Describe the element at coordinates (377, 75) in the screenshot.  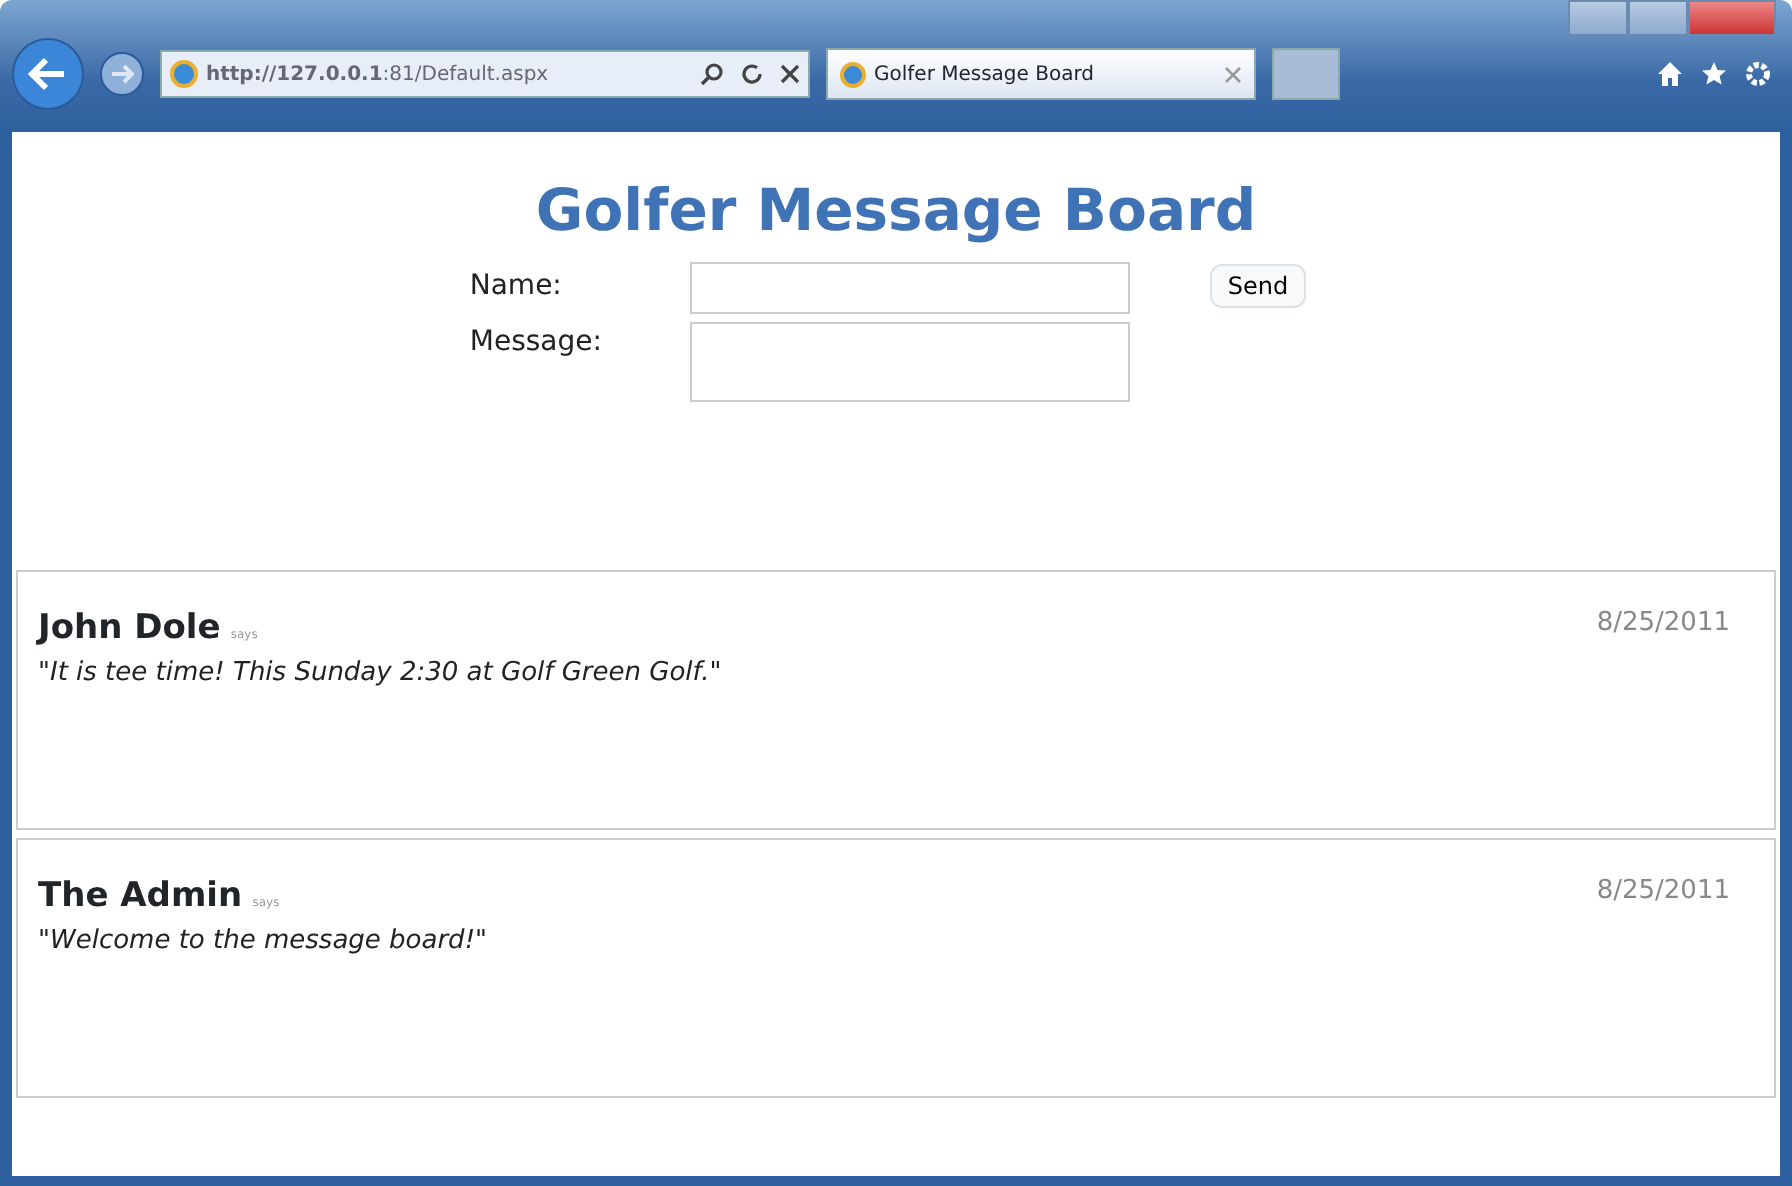
I see `url-text: http://127.0.0.1:81/Default.aspx` at that location.